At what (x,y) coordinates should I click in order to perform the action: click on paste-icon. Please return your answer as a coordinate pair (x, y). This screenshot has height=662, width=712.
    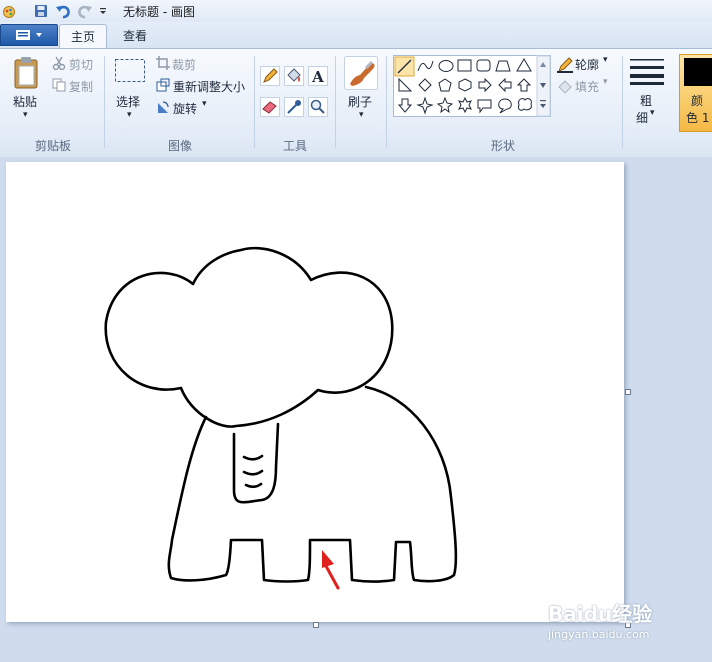
    Looking at the image, I should click on (27, 74).